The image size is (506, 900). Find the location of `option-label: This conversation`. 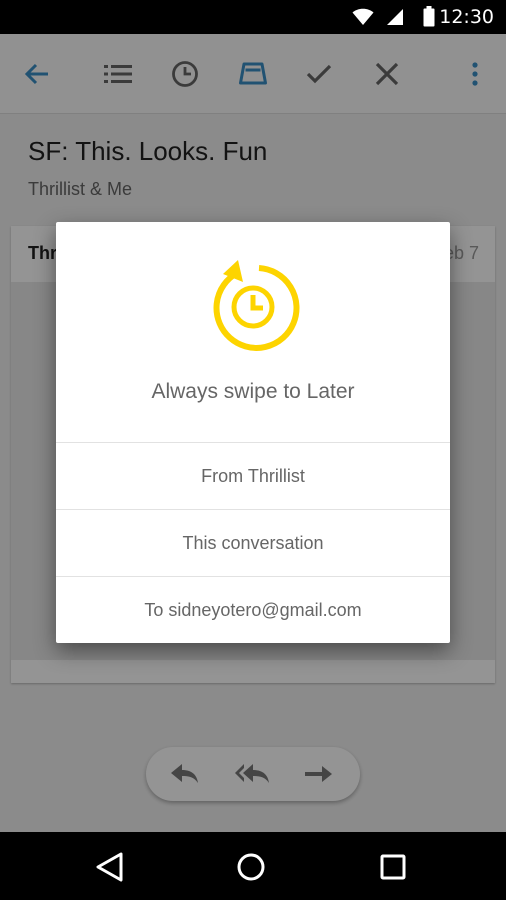

option-label: This conversation is located at coordinates (253, 542).